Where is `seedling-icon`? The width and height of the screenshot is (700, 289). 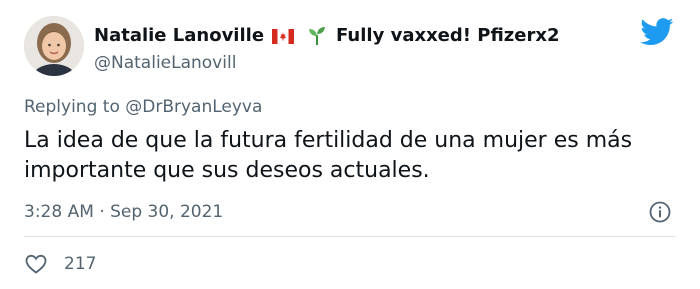 seedling-icon is located at coordinates (317, 36).